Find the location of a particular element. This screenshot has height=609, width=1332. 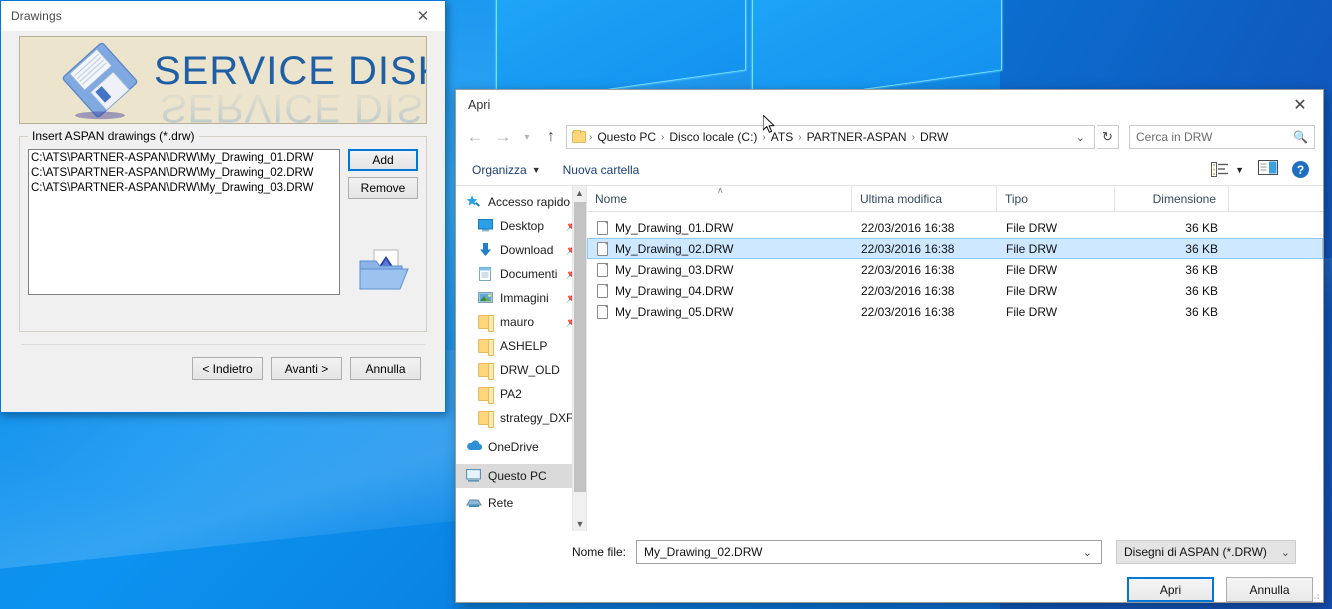

preview-pane-icon is located at coordinates (1268, 169).